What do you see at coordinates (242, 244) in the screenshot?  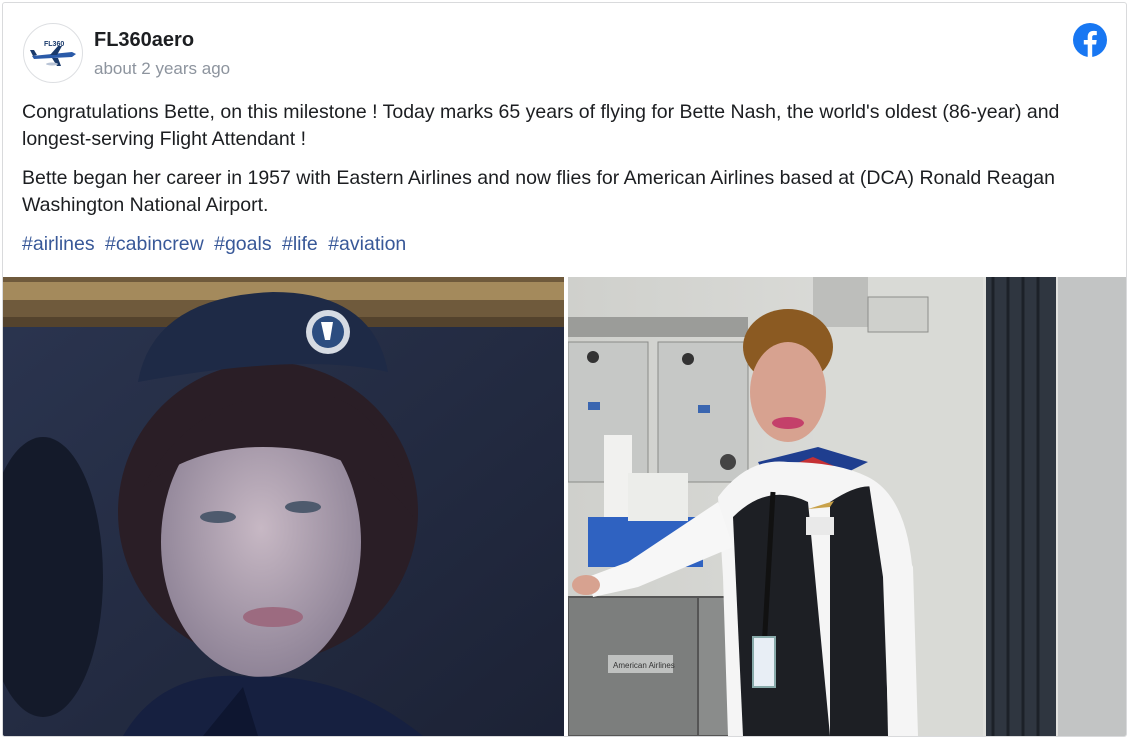 I see `hashtag-link: #goals` at bounding box center [242, 244].